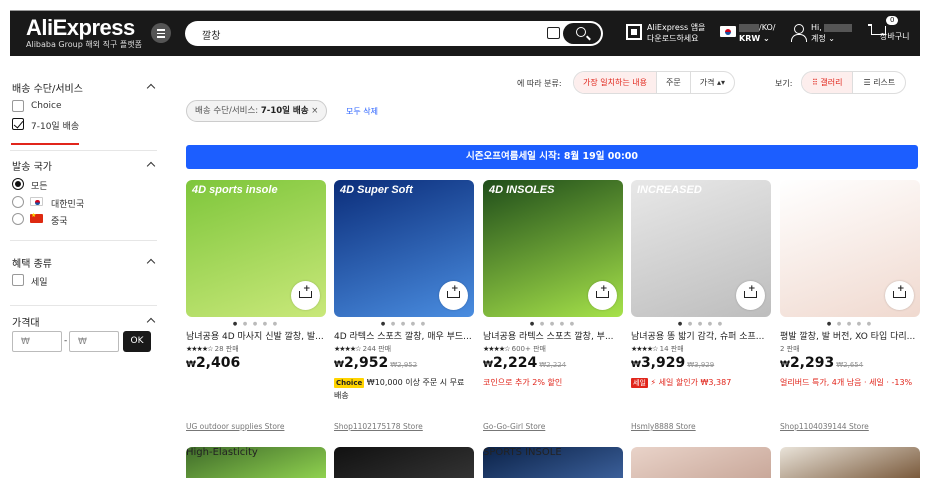  Describe the element at coordinates (36, 217) in the screenshot. I see `china-flag-icon` at that location.